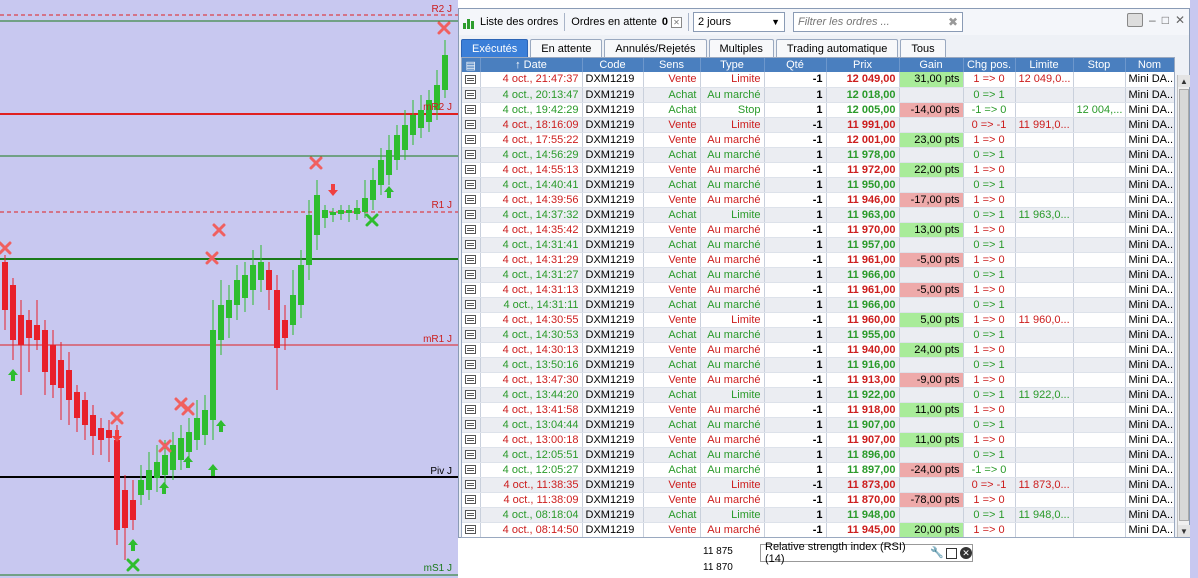 This screenshot has width=1198, height=578. What do you see at coordinates (531, 65) in the screenshot?
I see `column-header-date: ↑ Date` at bounding box center [531, 65].